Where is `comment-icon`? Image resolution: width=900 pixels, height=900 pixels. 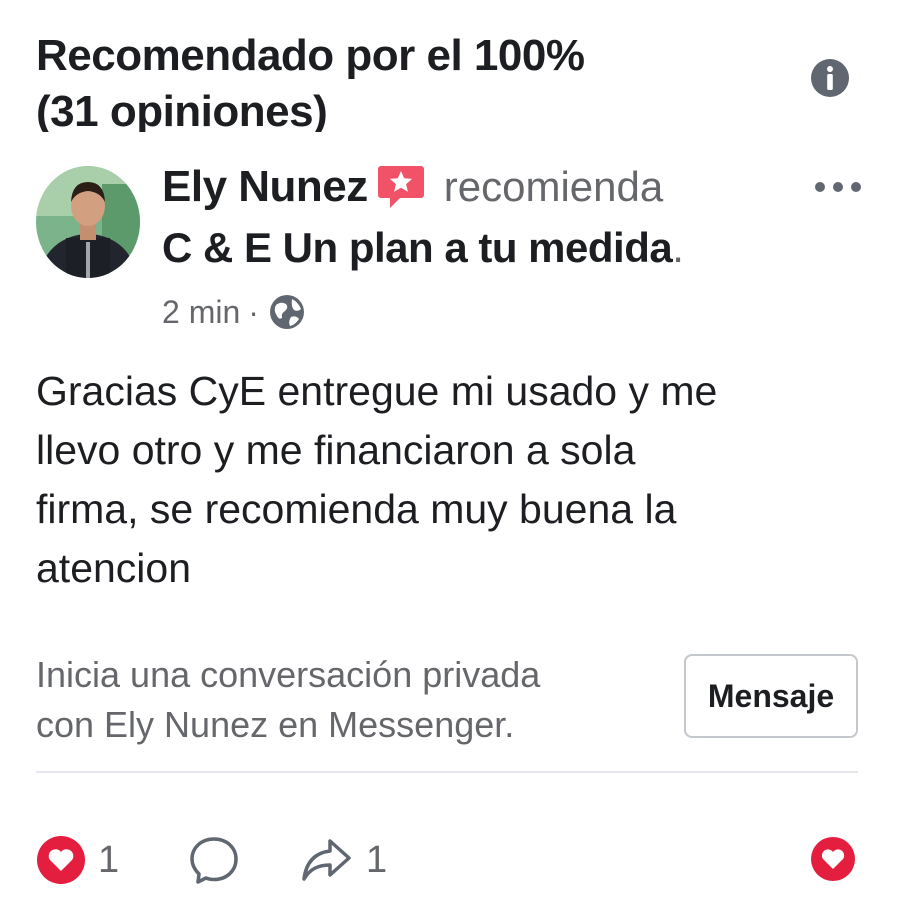
comment-icon is located at coordinates (214, 860).